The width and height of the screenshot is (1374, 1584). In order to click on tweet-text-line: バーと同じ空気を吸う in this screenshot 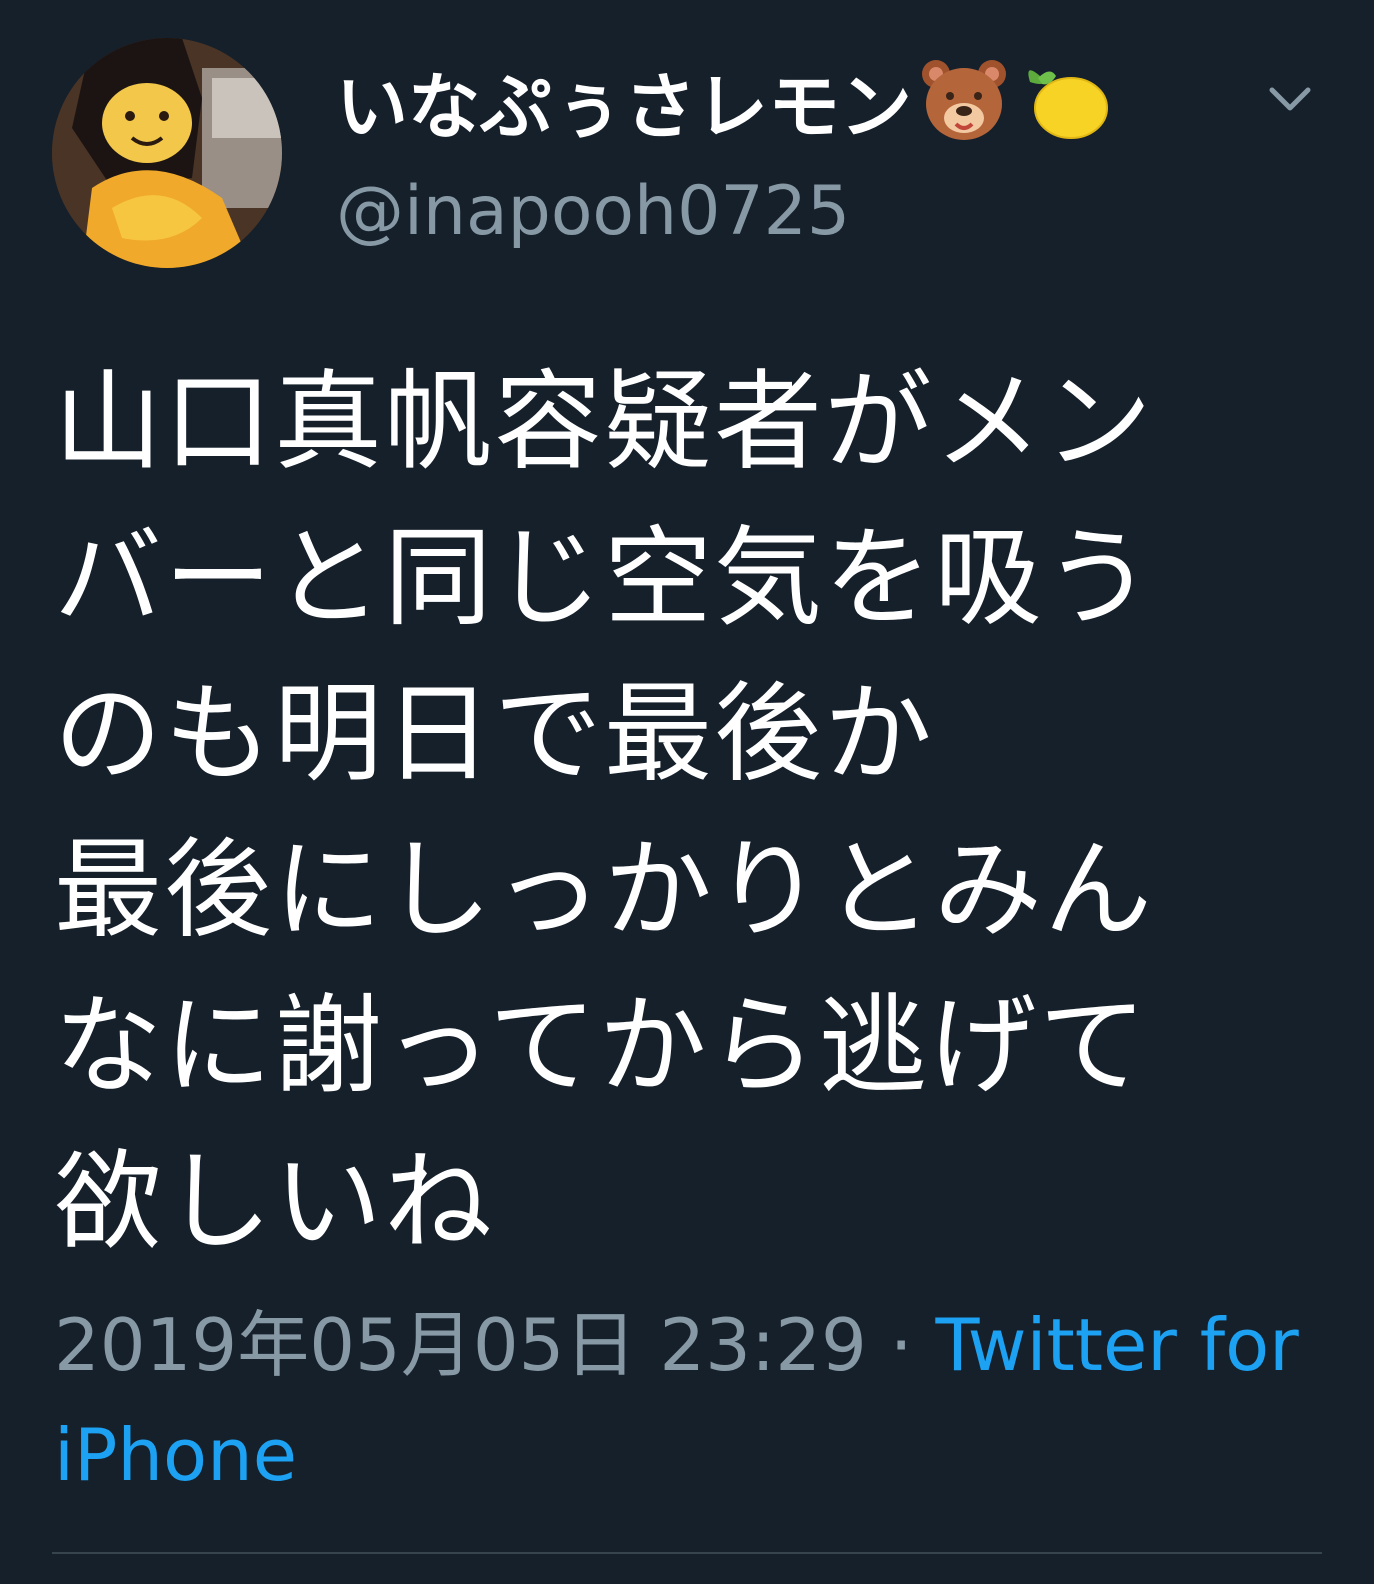, I will do `click(604, 578)`.